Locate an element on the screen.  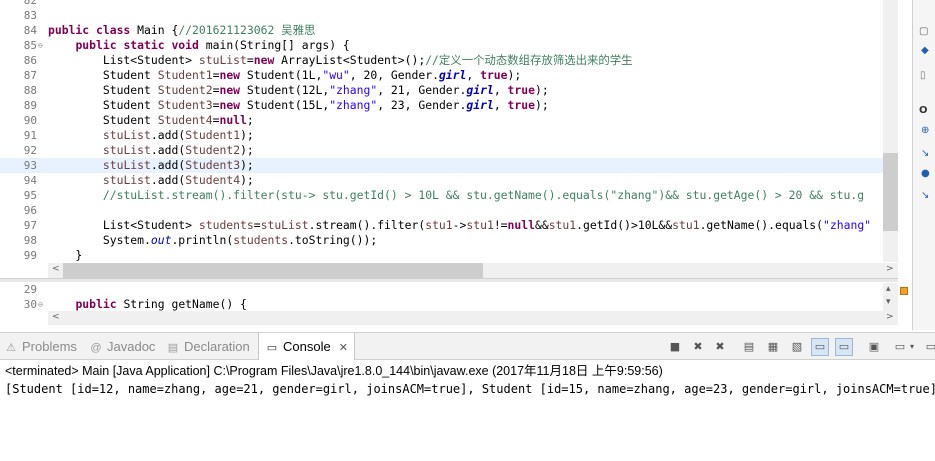
line-number: 85 is located at coordinates (30, 45).